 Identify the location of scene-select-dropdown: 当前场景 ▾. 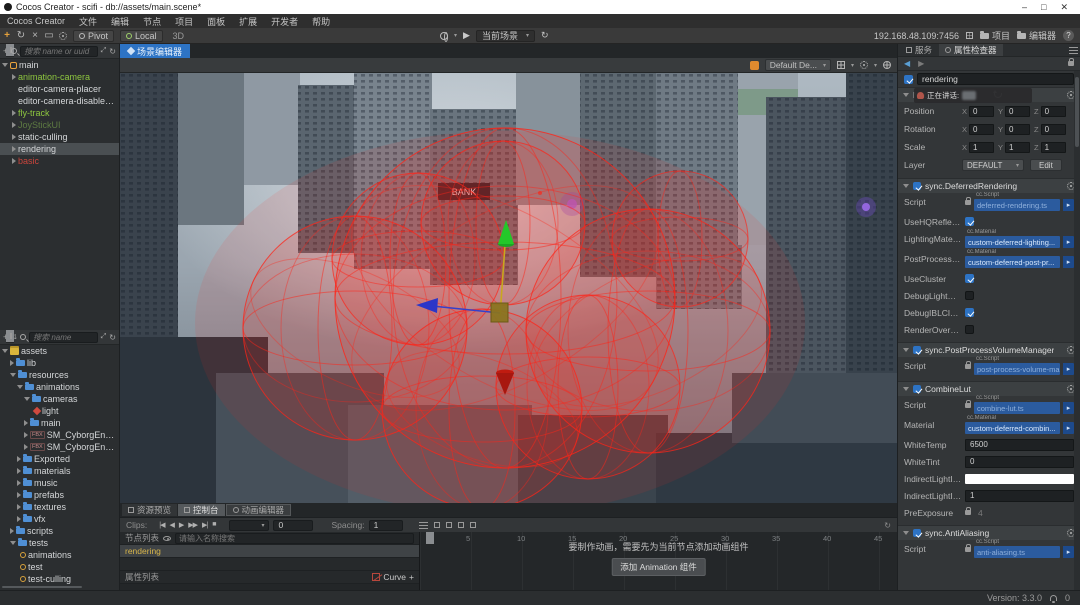
(505, 35).